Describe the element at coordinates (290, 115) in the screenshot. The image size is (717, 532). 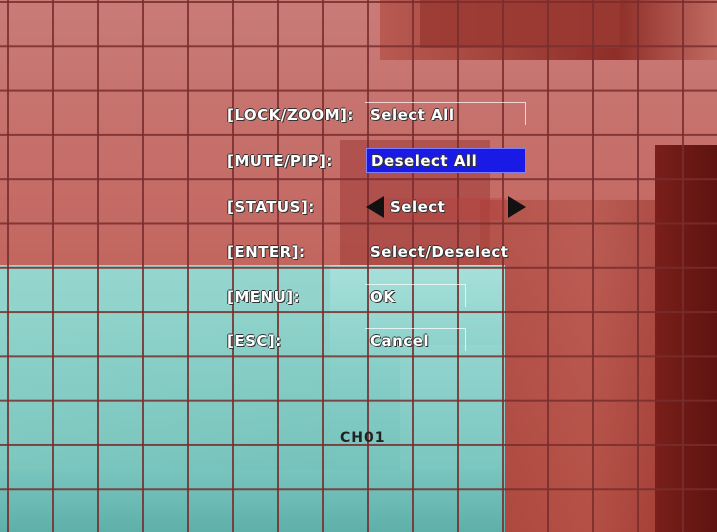
I see `lock-zoom-key-label: [LOCK/ZOOM]:` at that location.